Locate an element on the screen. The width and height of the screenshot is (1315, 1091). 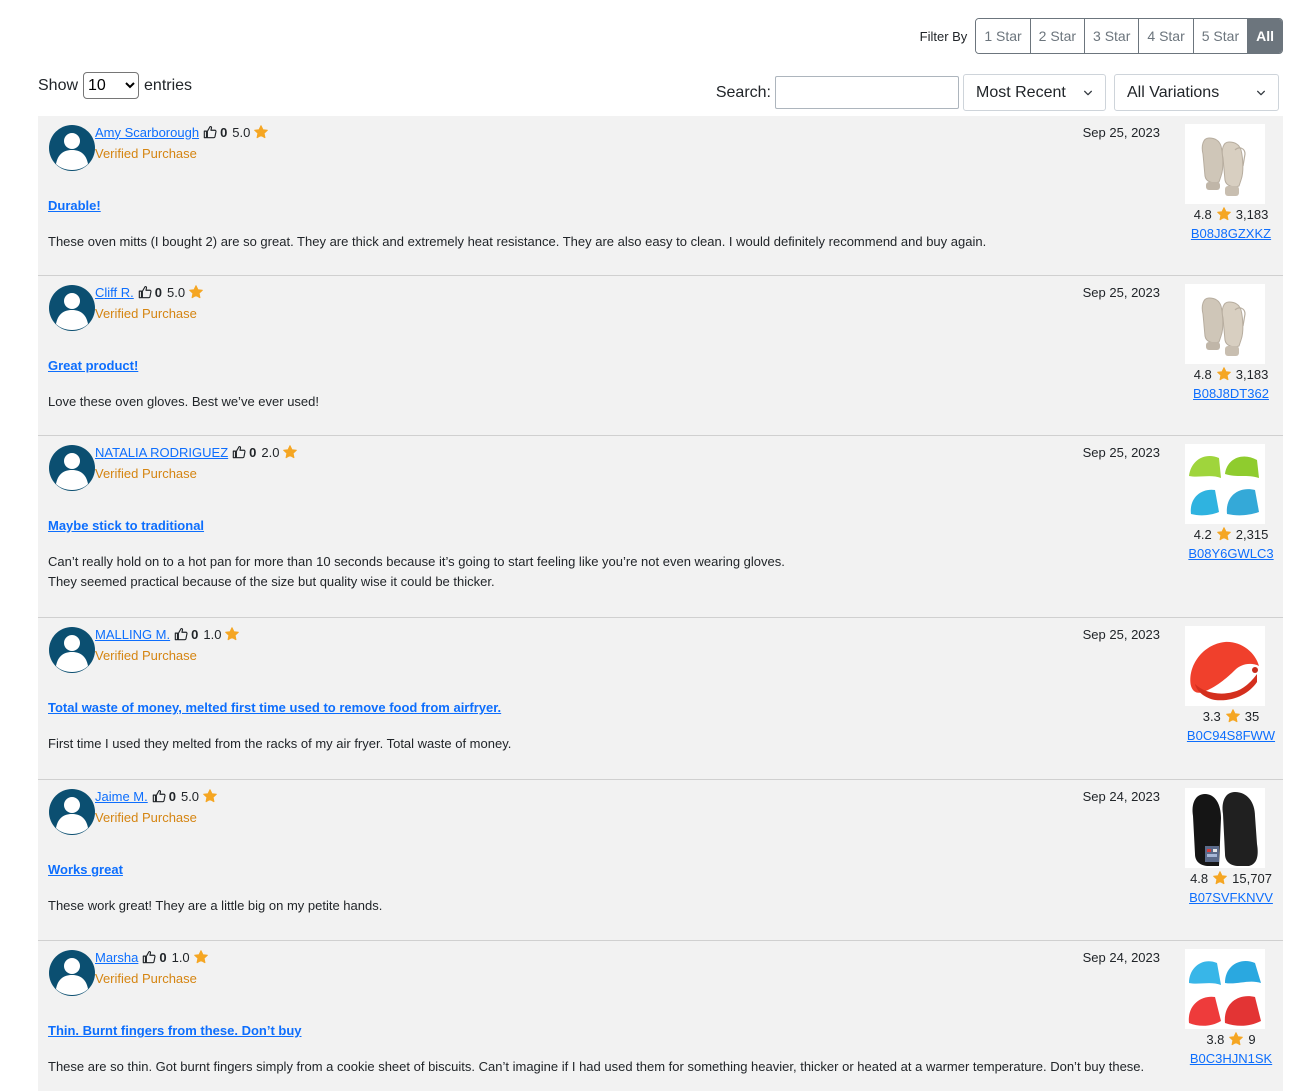
product-image-black-oven-mitts is located at coordinates (1225, 828).